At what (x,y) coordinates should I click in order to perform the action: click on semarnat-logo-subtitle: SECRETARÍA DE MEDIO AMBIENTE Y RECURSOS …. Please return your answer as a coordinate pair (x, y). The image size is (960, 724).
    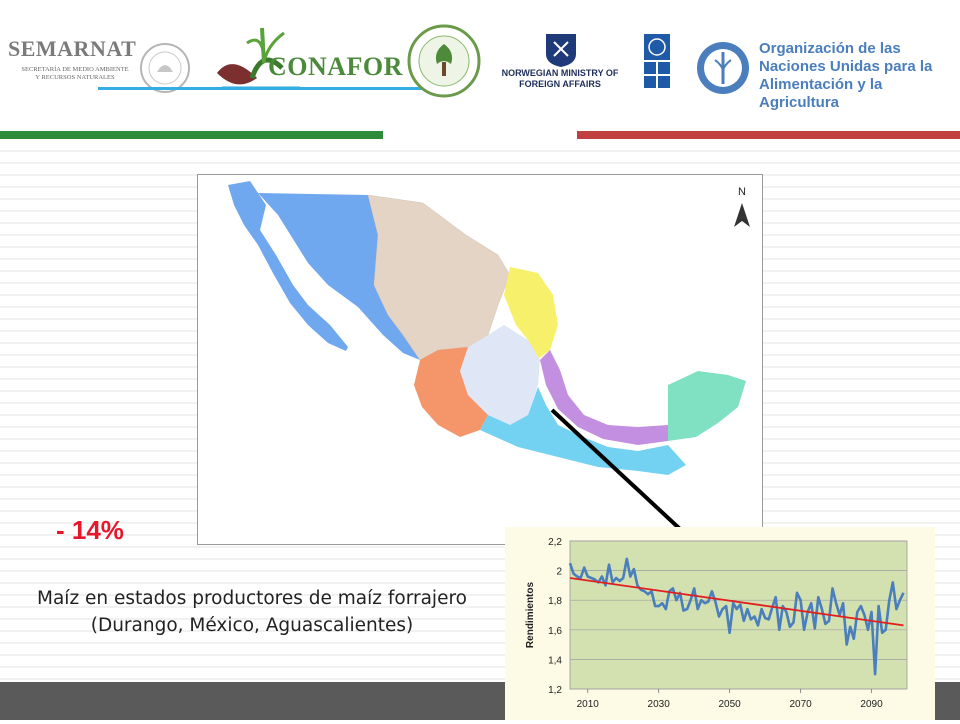
    Looking at the image, I should click on (75, 73).